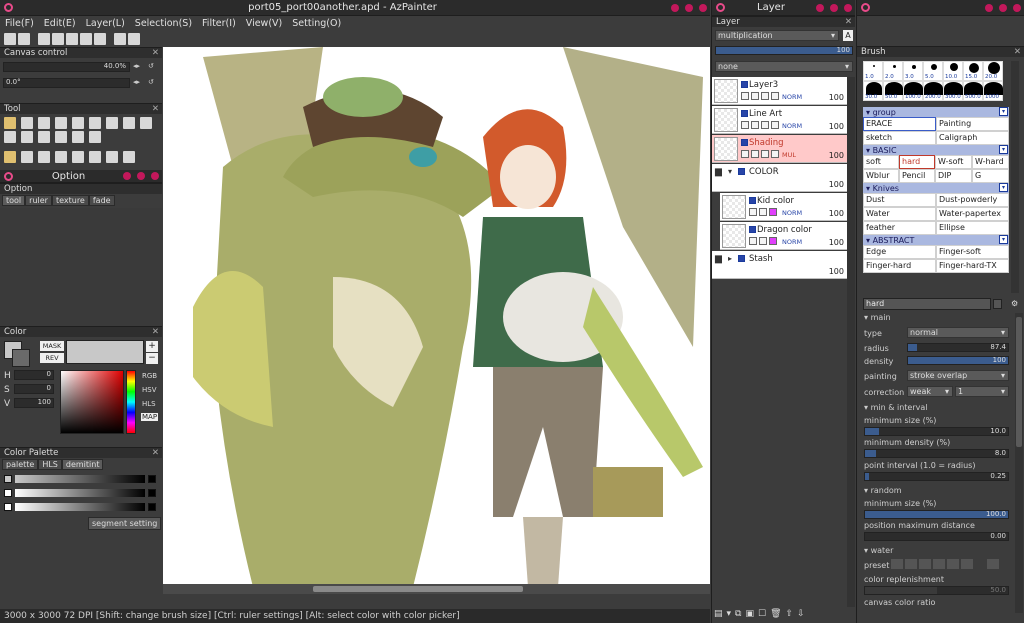 Image resolution: width=1024 pixels, height=623 pixels. I want to click on option-close-button, so click(155, 176).